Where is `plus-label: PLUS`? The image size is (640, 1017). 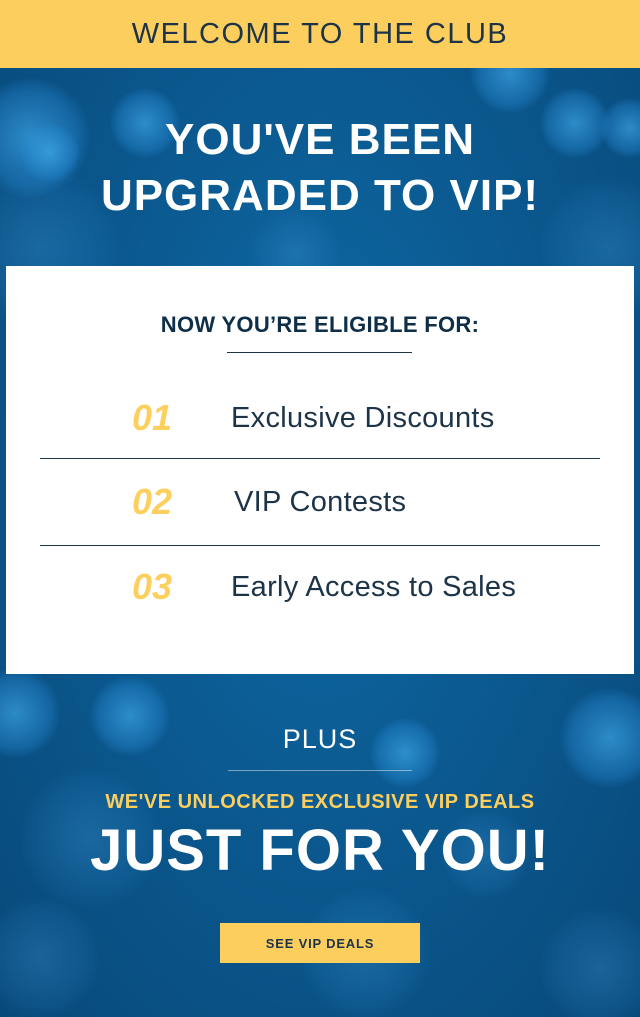
plus-label: PLUS is located at coordinates (320, 739).